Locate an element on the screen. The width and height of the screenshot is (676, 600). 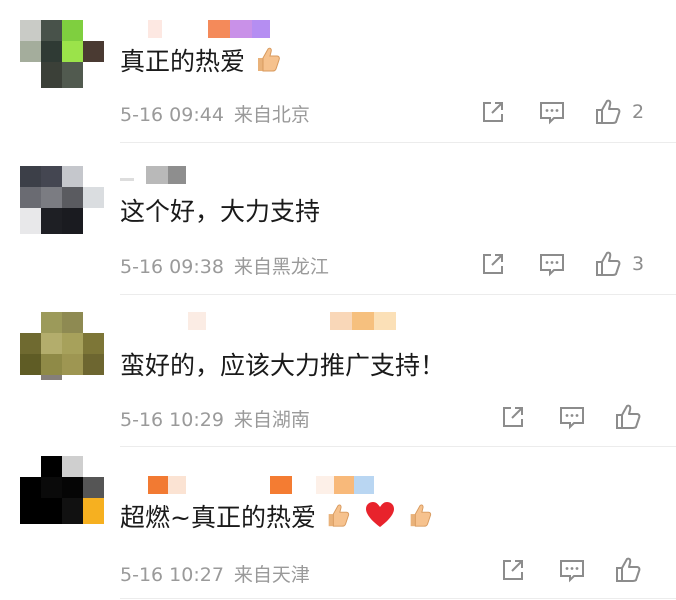
comment-date: 5-16 09:38 is located at coordinates (172, 267).